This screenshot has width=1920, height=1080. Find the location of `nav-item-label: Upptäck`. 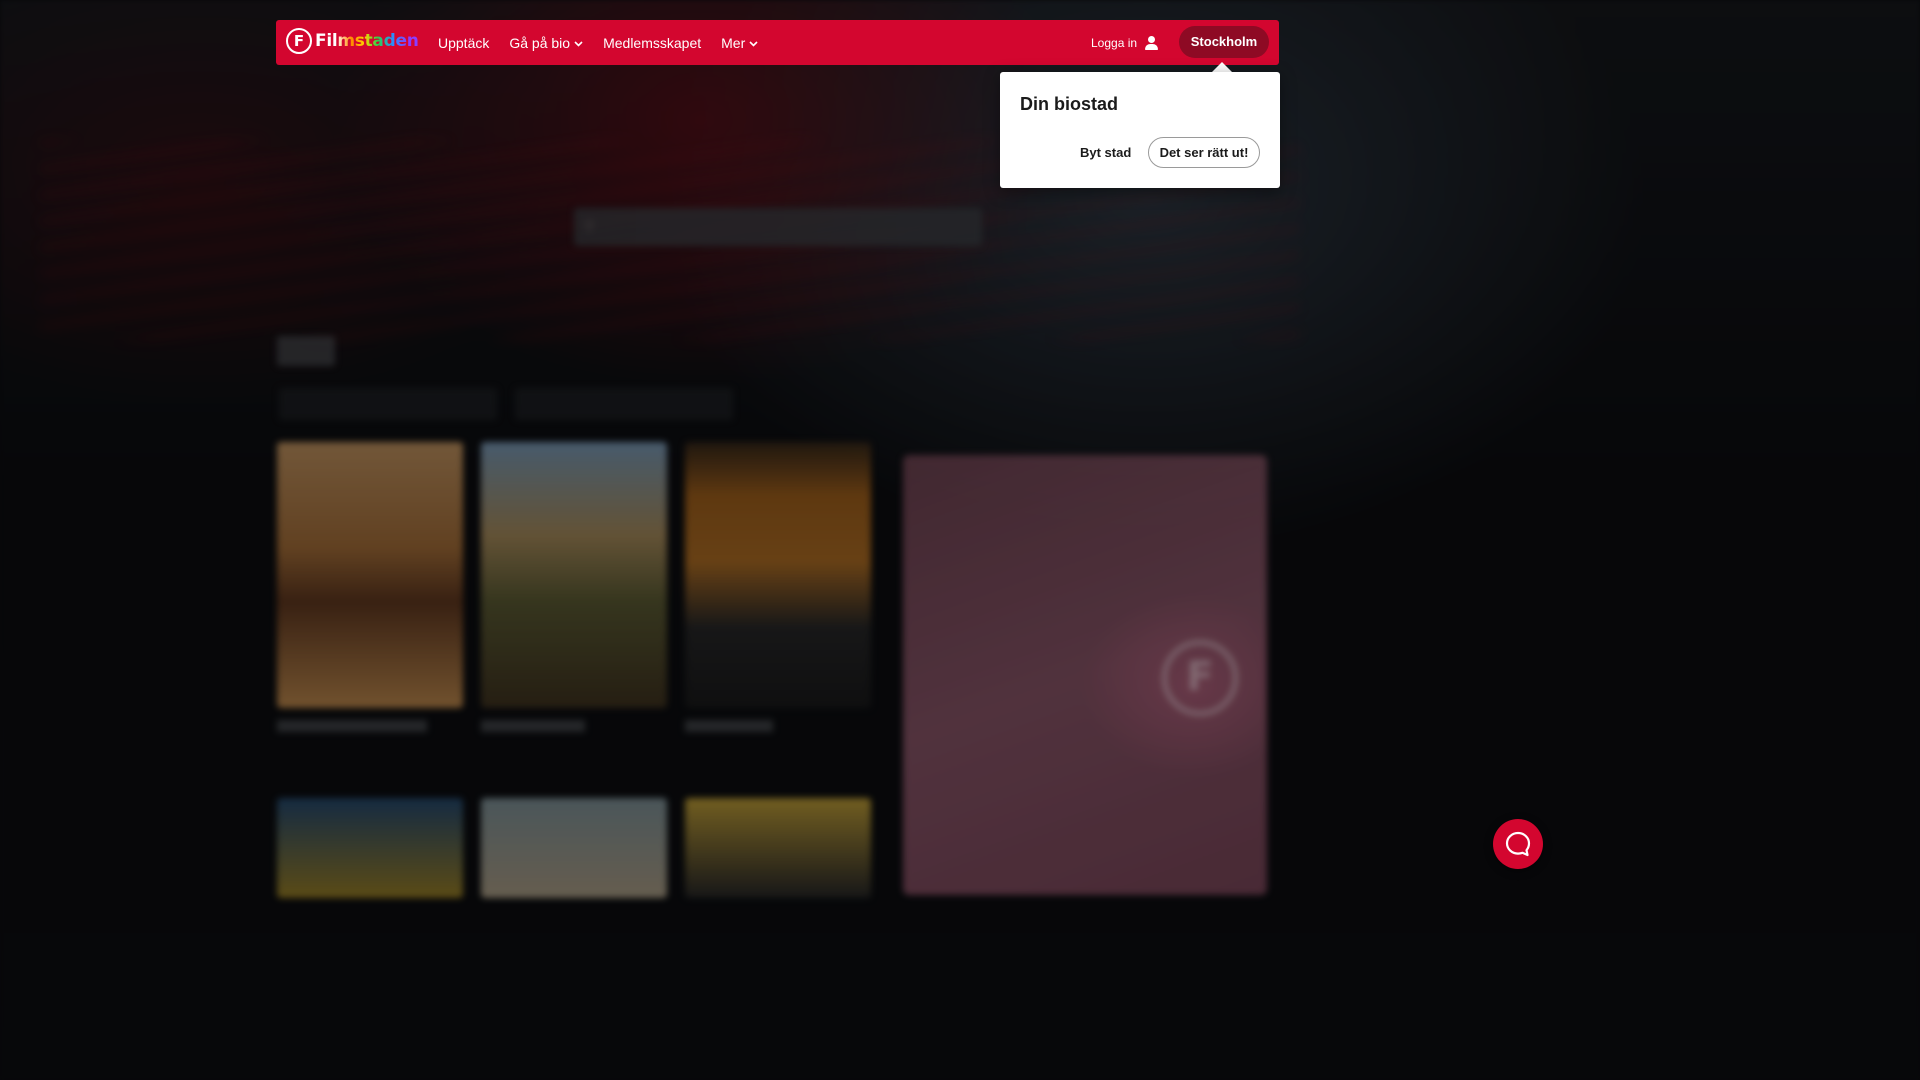

nav-item-label: Upptäck is located at coordinates (464, 42).